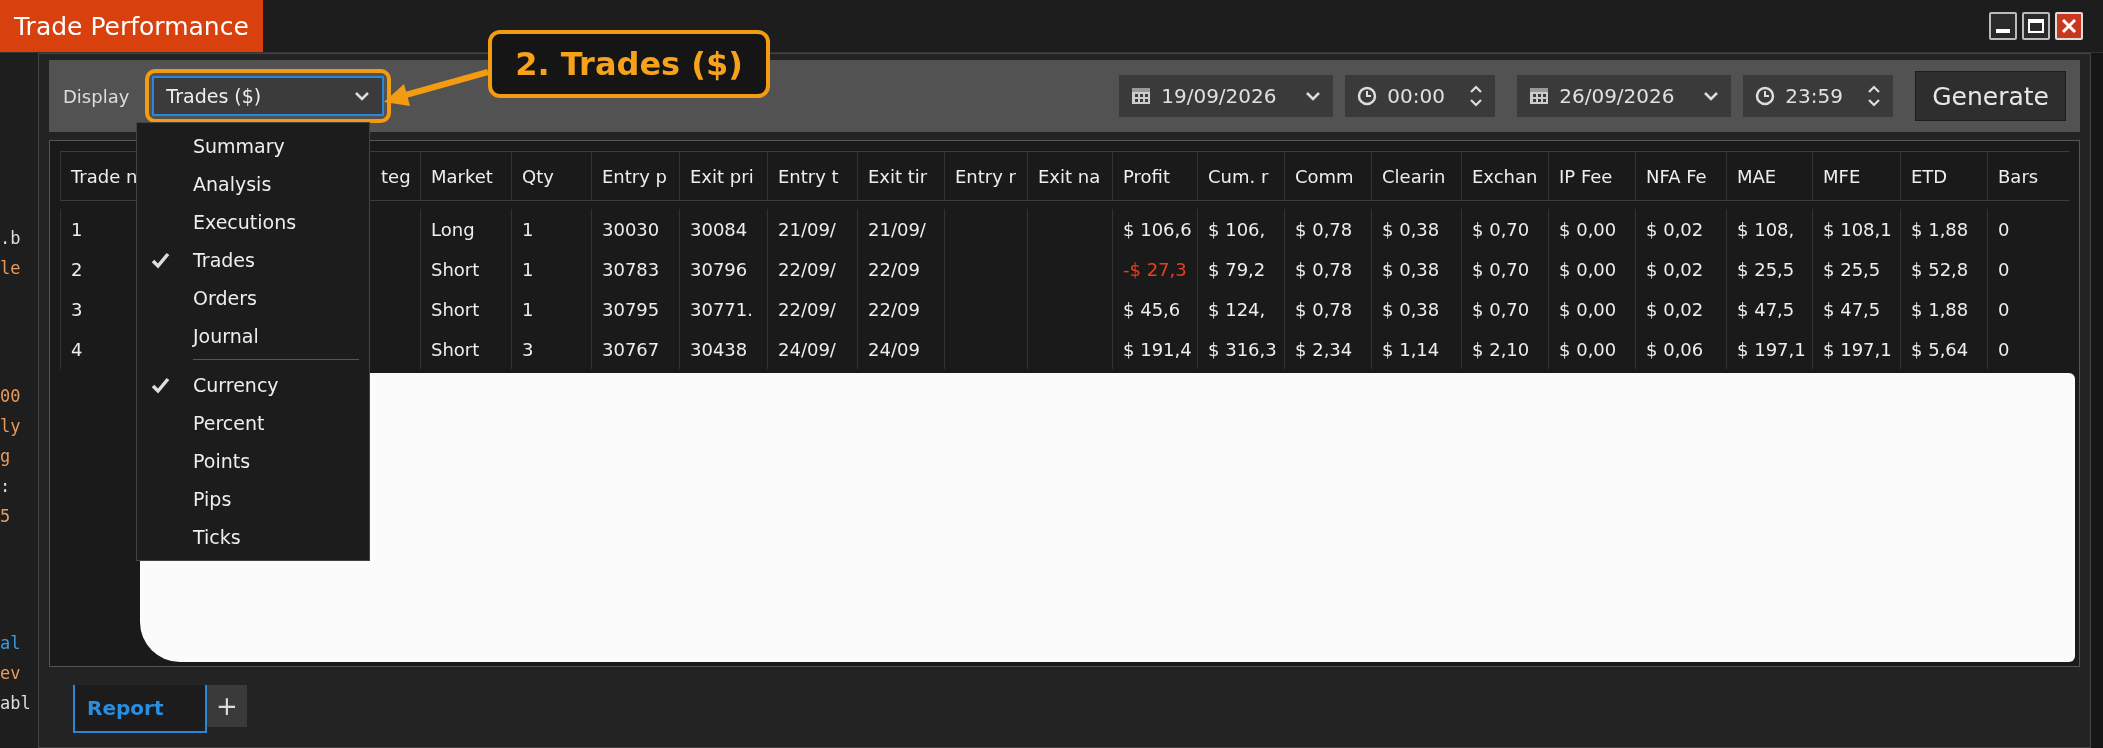 This screenshot has height=748, width=2103. I want to click on table-cell: $ 45,6, so click(1154, 309).